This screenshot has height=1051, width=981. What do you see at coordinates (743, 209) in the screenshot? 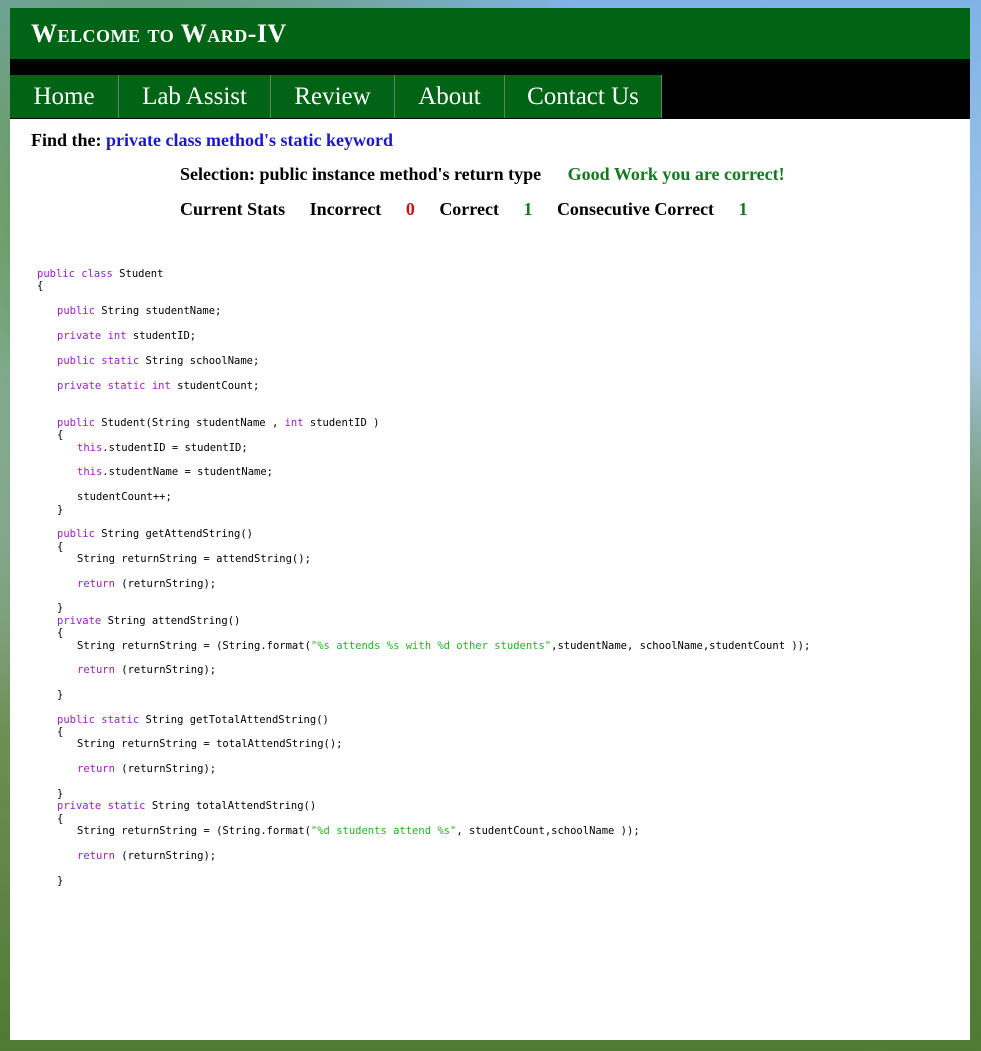
I see `consecutive-count: 1` at bounding box center [743, 209].